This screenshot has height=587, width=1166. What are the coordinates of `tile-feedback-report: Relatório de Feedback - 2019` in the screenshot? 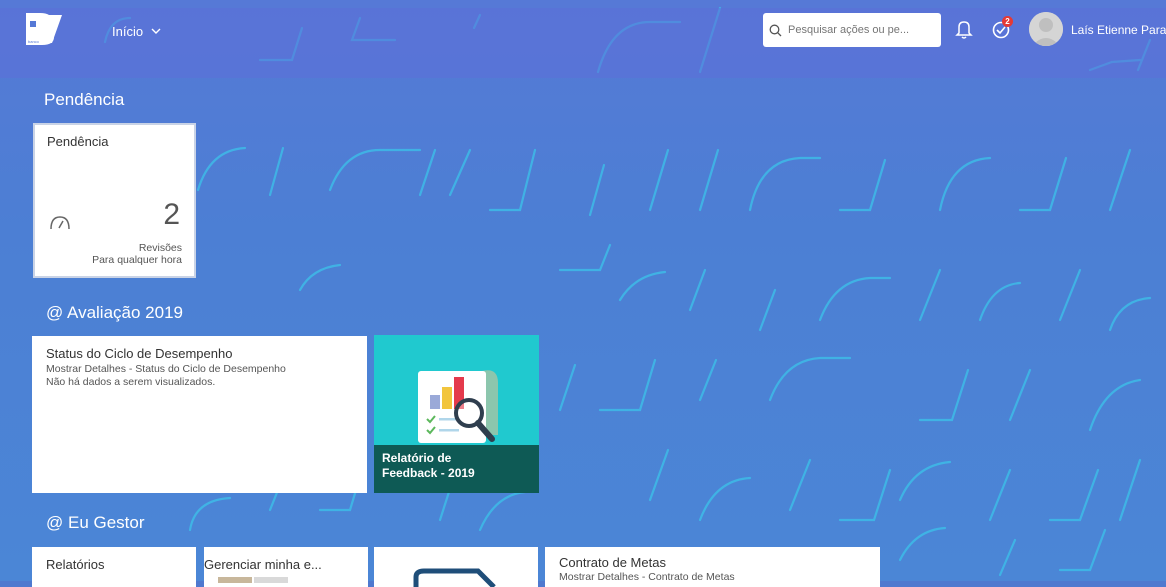 It's located at (456, 414).